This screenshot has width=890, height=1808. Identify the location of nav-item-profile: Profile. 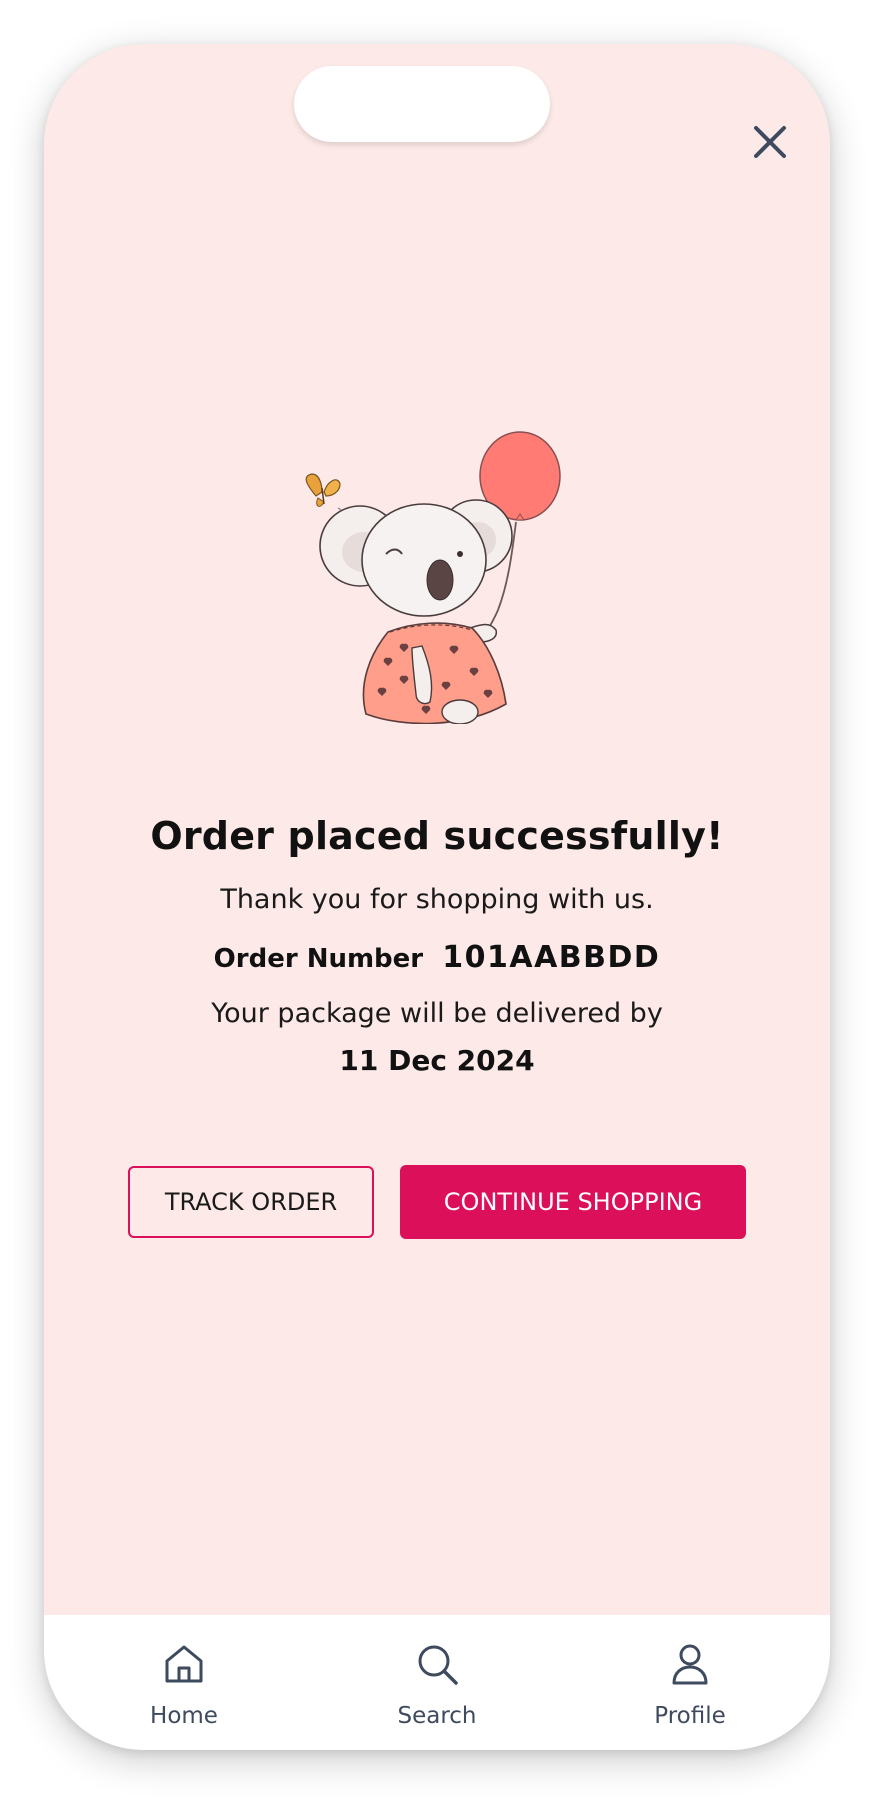
(690, 1682).